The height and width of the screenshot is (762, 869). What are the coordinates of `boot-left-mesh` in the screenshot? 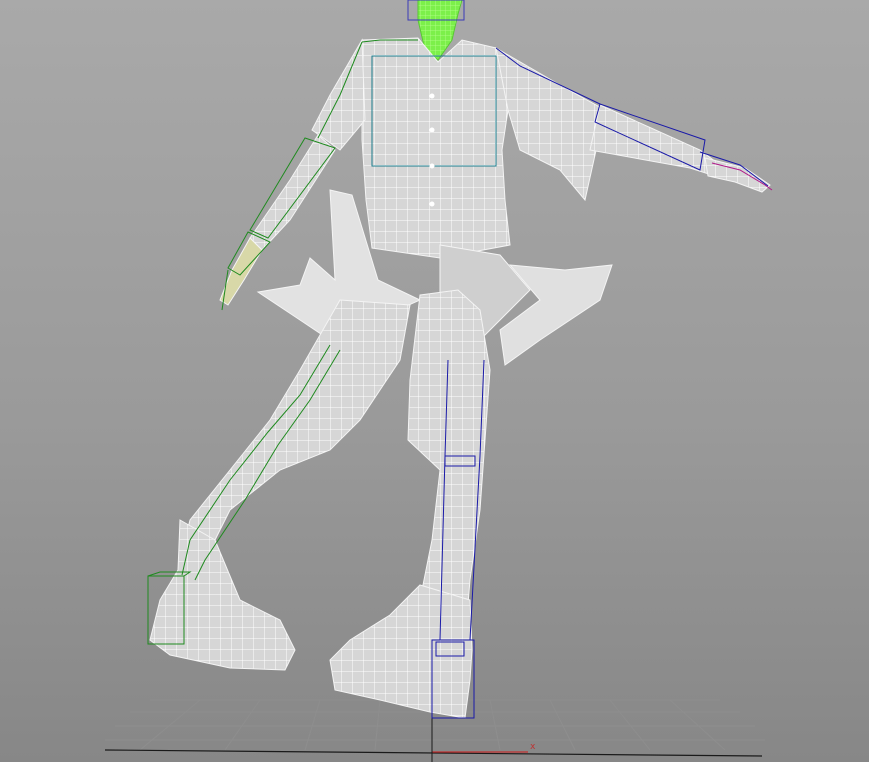 It's located at (222, 595).